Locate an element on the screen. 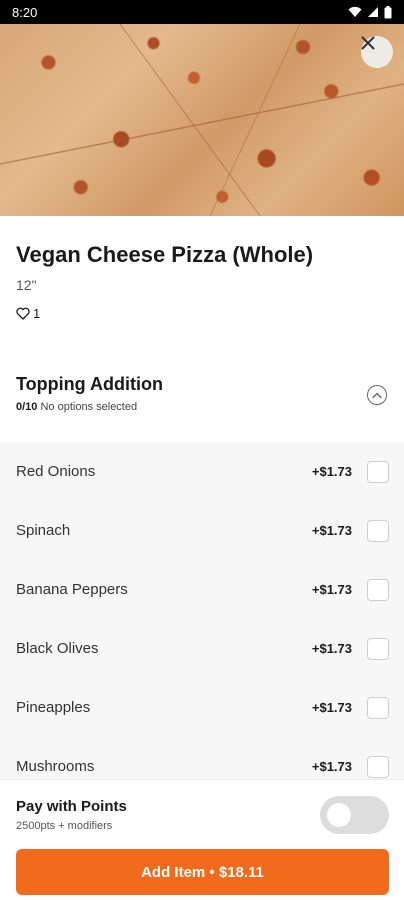 This screenshot has width=404, height=900. option-row: Spinach +$1.73 is located at coordinates (202, 530).